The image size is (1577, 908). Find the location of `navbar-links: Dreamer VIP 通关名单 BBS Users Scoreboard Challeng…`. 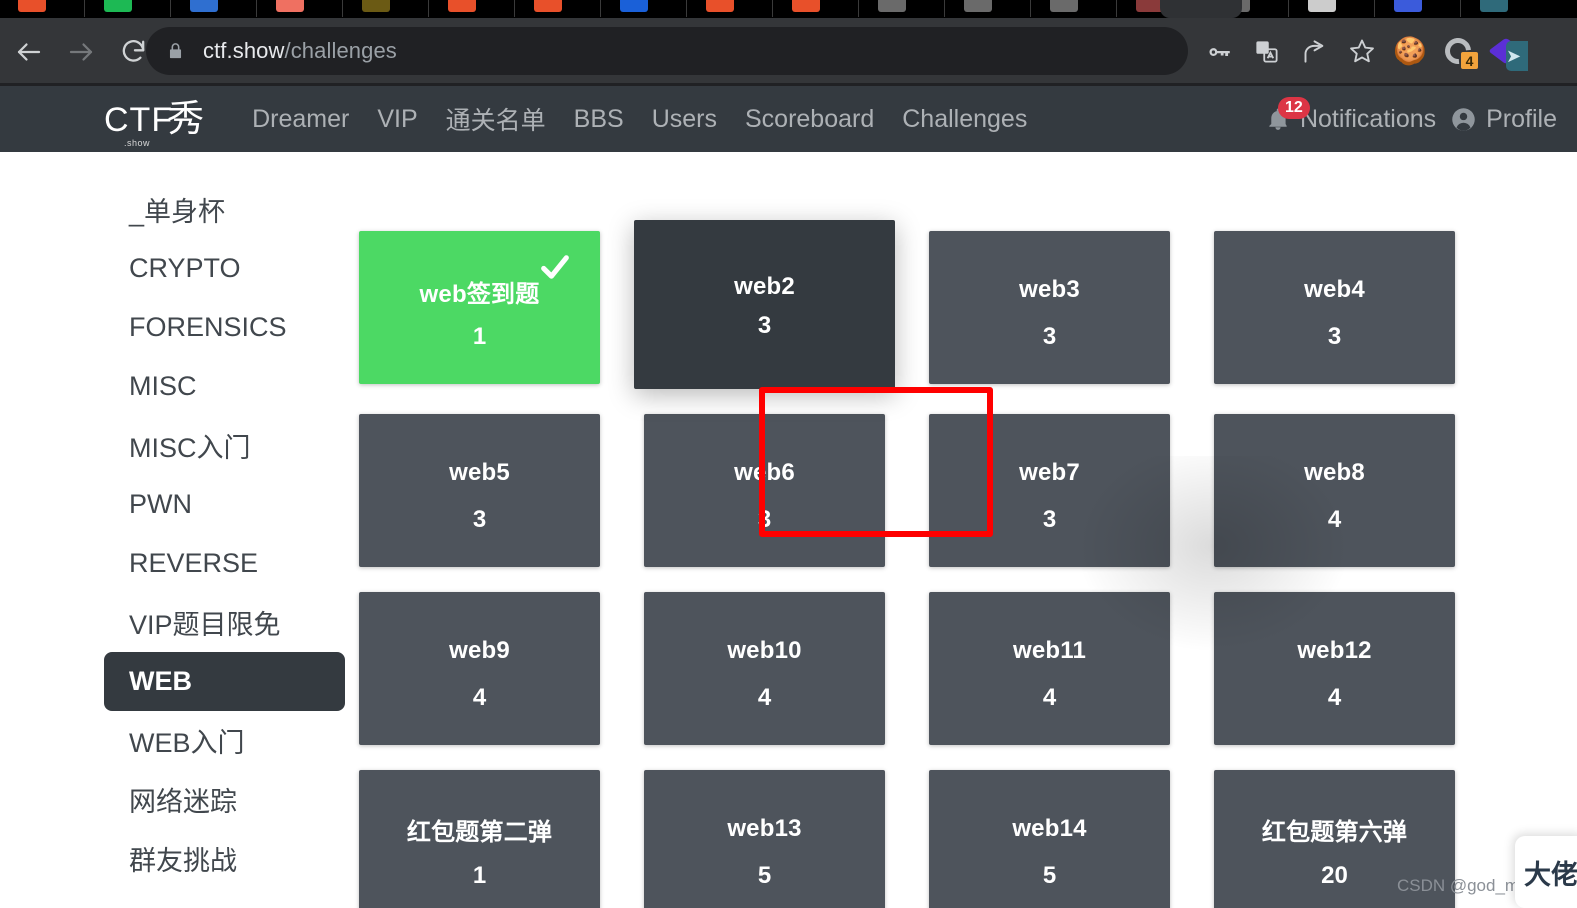

navbar-links: Dreamer VIP 通关名单 BBS Users Scoreboard Challeng… is located at coordinates (639, 119).